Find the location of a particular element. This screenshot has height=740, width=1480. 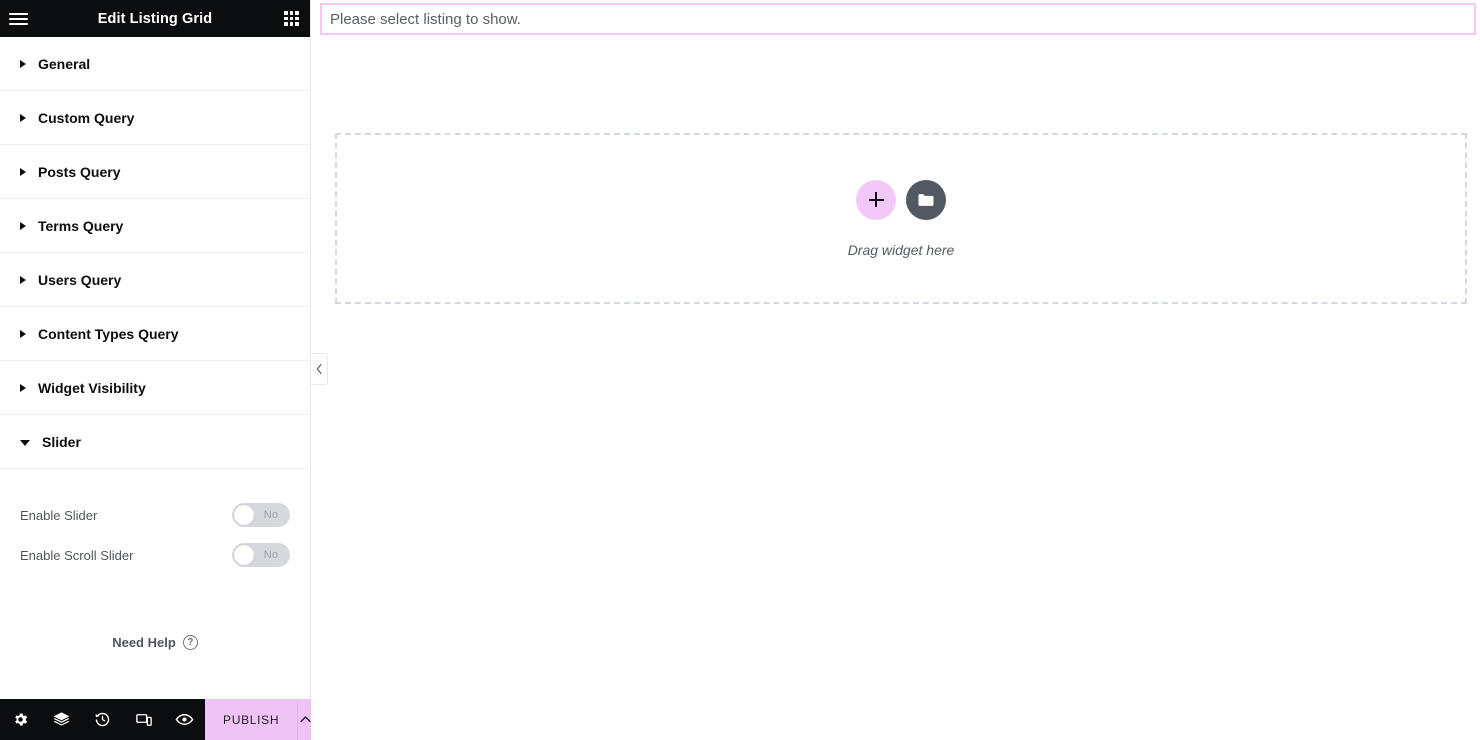

panel-header: Edit Listing Grid is located at coordinates (155, 18).